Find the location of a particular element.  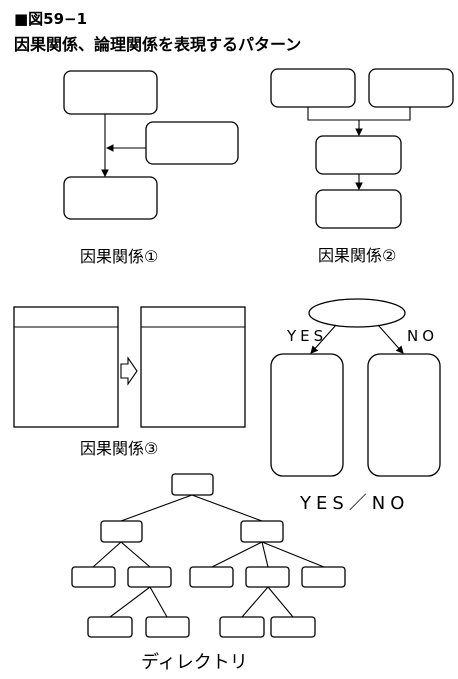

cause2-left-box is located at coordinates (313, 88).